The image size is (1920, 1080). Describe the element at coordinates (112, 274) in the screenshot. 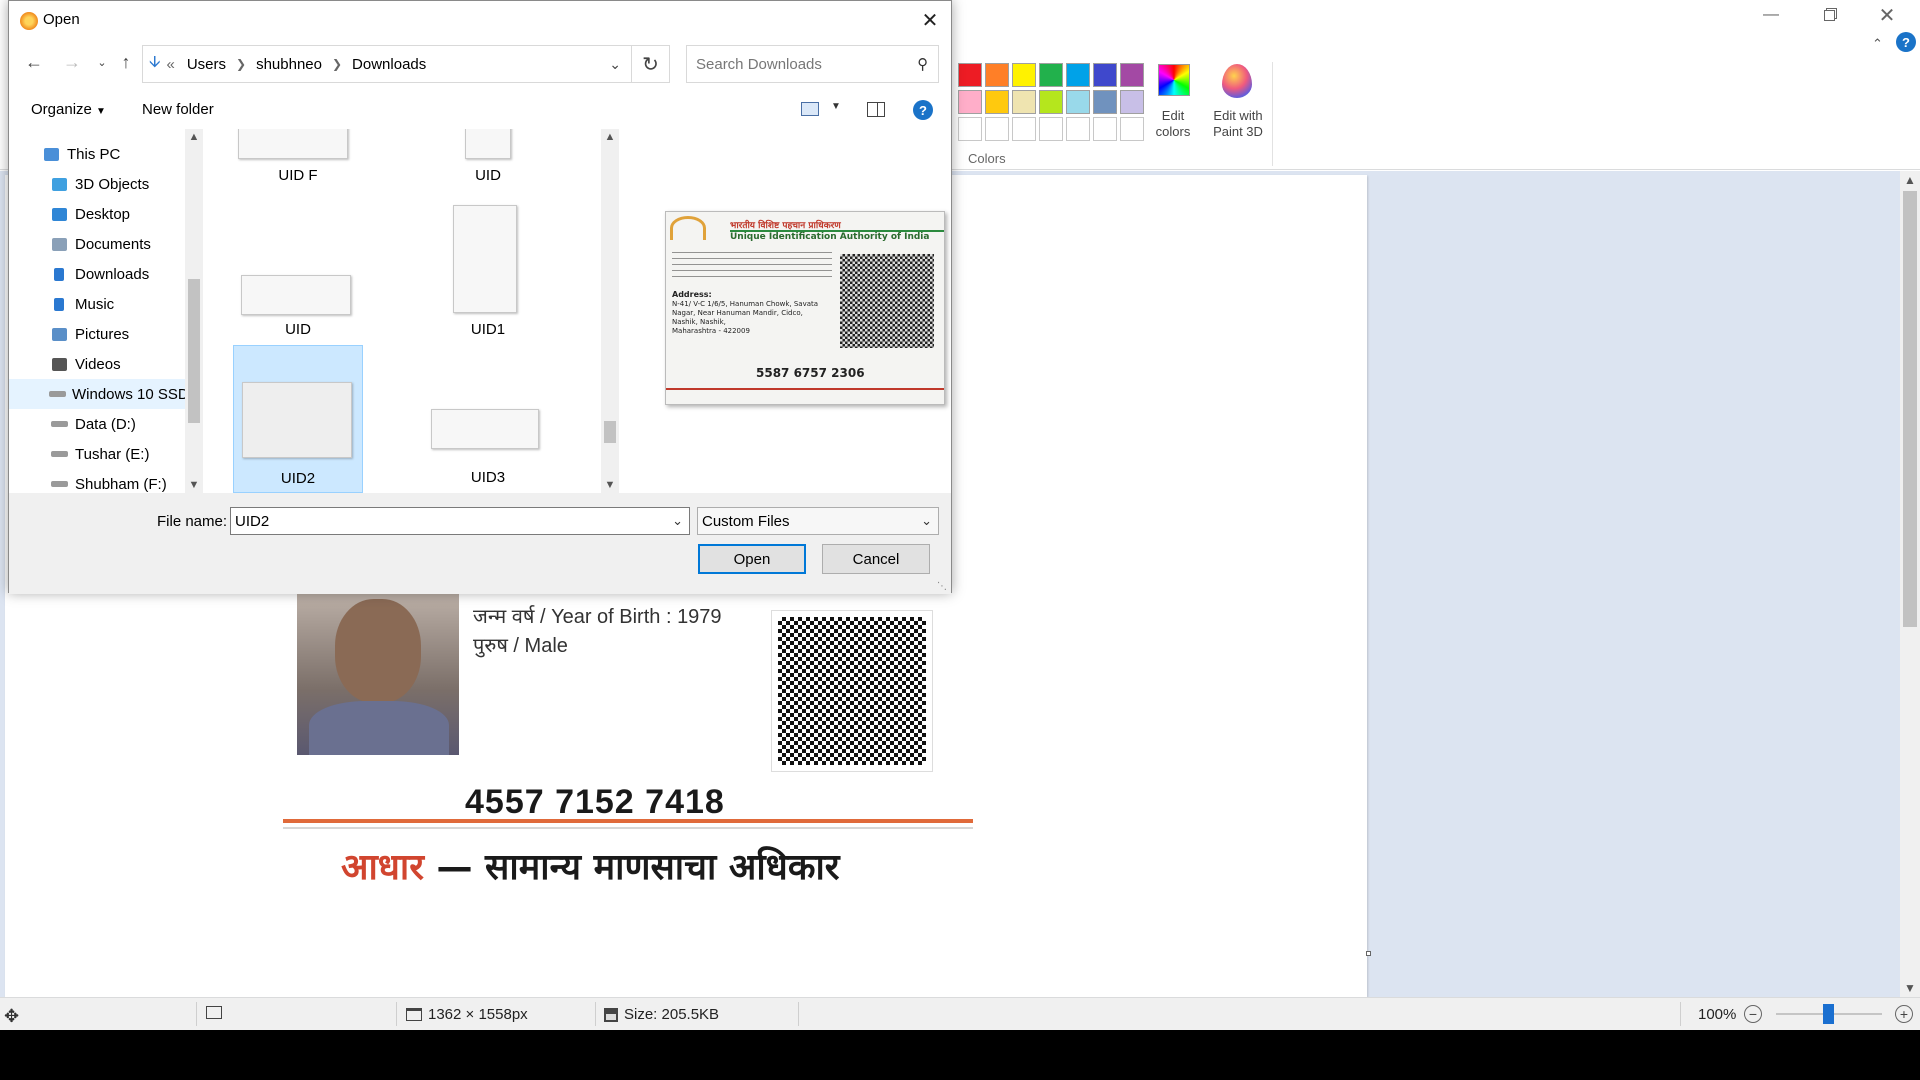

I see `tree-item-label: Downloads` at that location.